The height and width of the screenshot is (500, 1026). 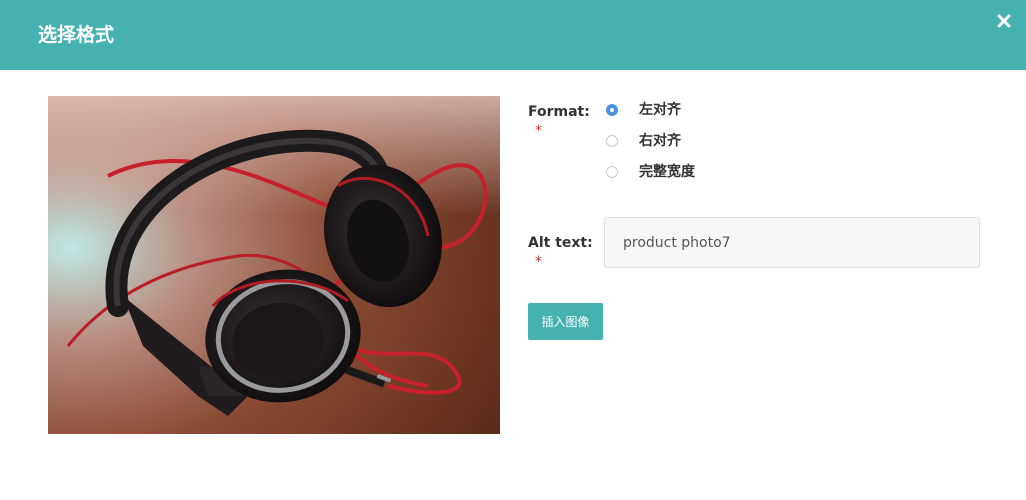 I want to click on format-option-right: 右对齐, so click(x=642, y=141).